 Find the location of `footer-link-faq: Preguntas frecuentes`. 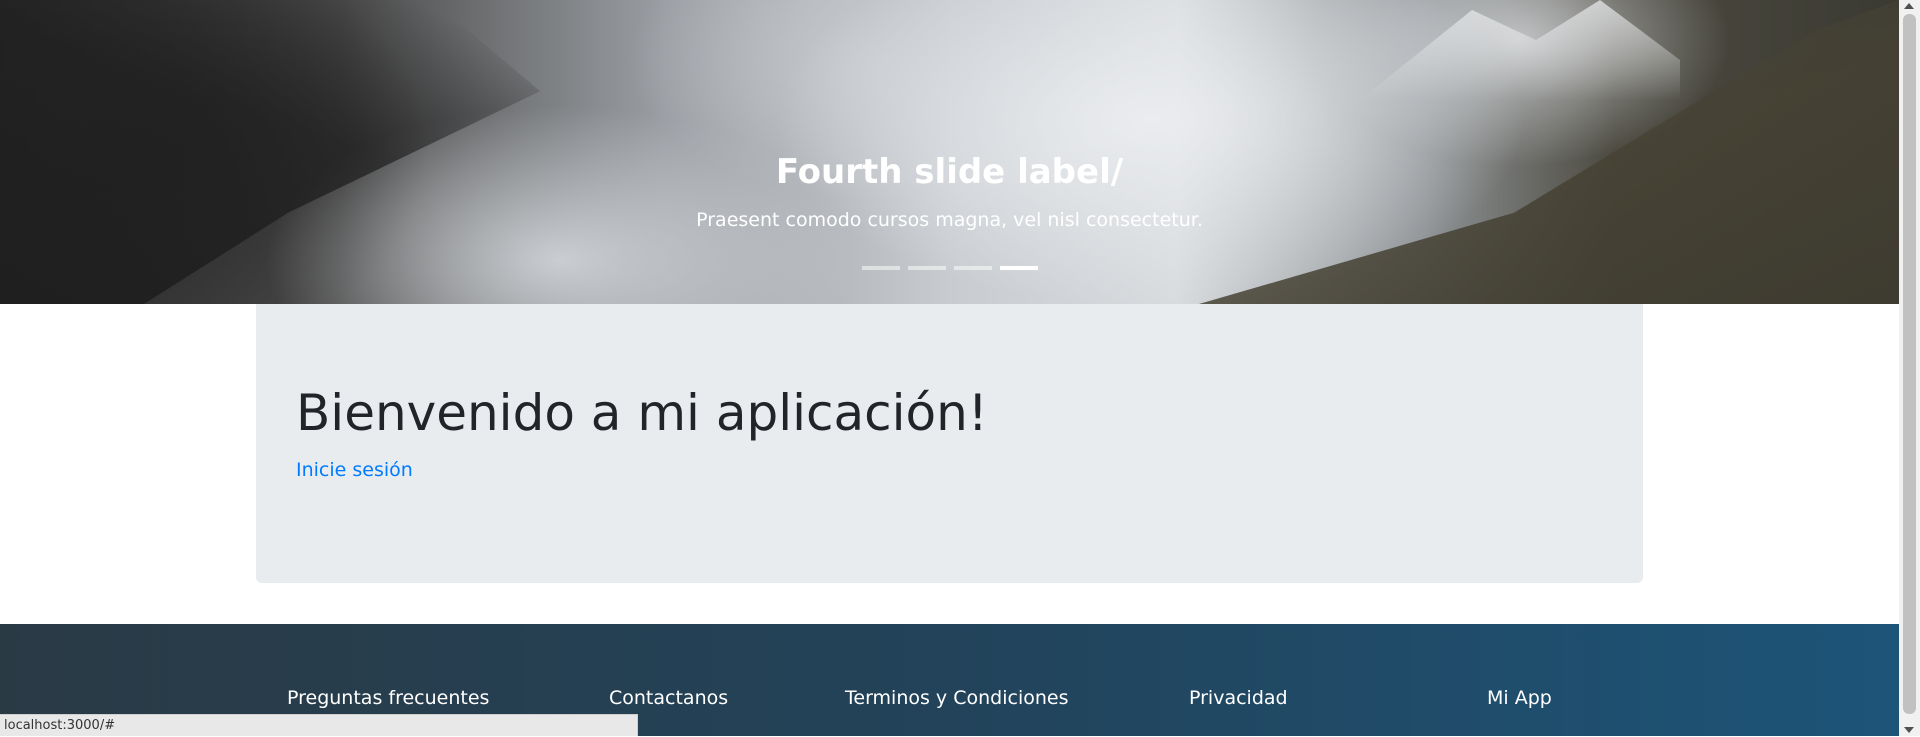

footer-link-faq: Preguntas frecuentes is located at coordinates (388, 698).